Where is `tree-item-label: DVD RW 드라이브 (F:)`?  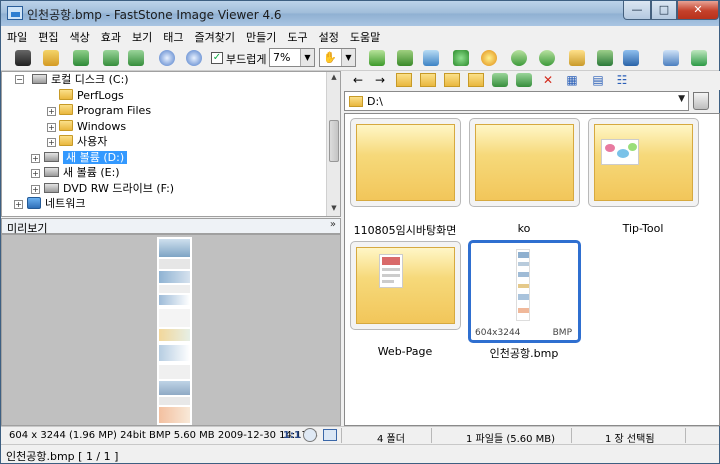
tree-item-label: DVD RW 드라이브 (F:) is located at coordinates (119, 188).